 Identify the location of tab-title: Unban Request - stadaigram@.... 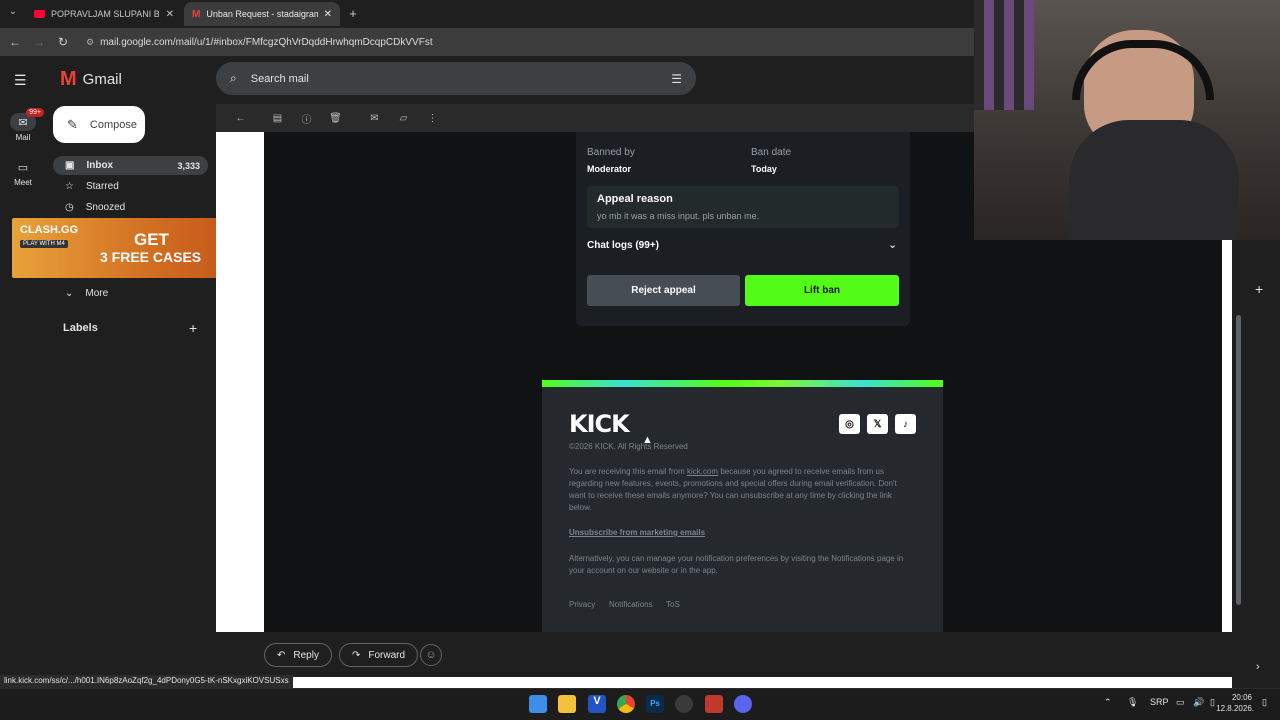
(261, 14).